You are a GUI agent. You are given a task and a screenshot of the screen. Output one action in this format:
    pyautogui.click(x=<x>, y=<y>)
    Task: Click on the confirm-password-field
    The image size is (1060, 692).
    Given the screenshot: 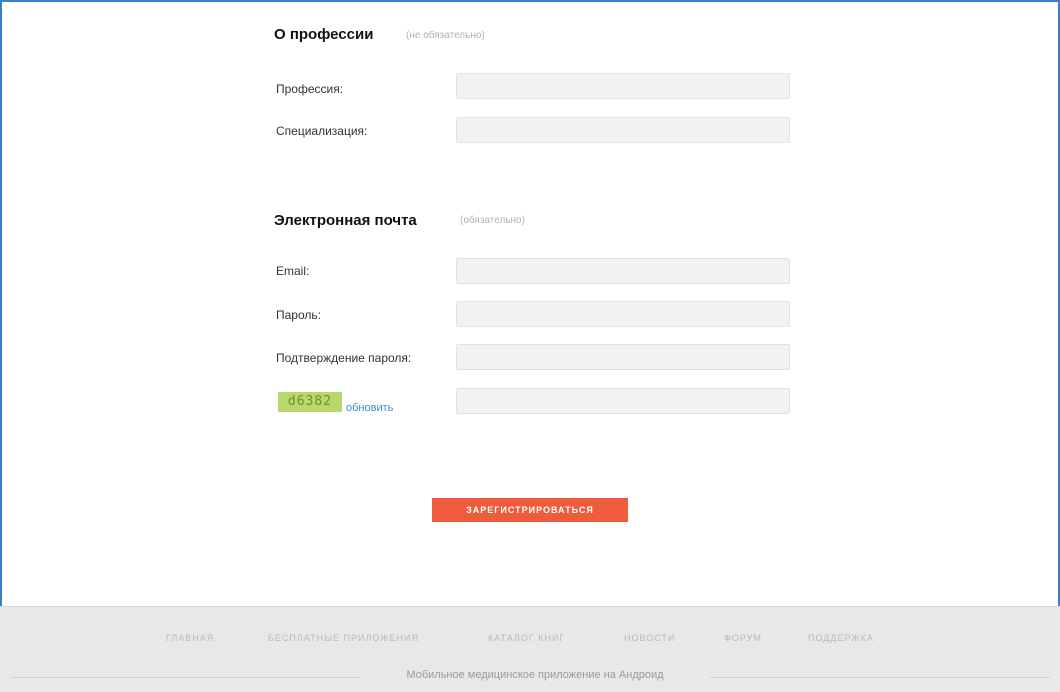 What is the action you would take?
    pyautogui.click(x=623, y=357)
    